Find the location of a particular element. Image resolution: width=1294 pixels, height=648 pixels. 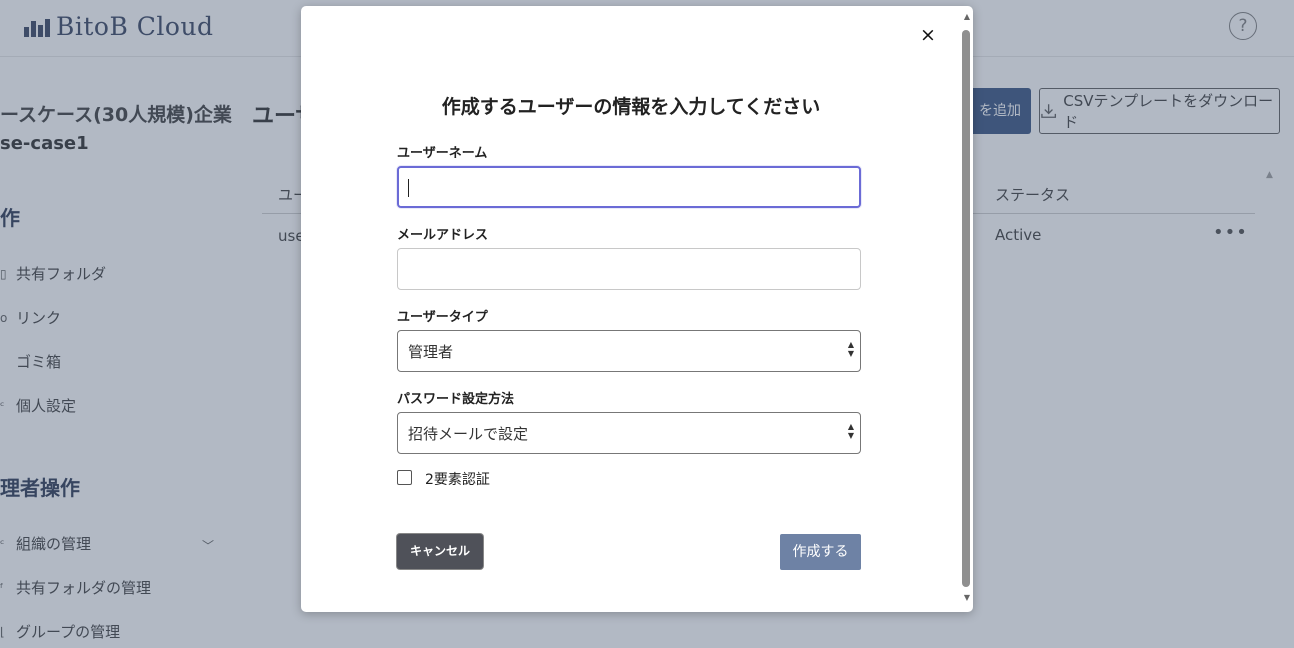

username-field is located at coordinates (629, 187).